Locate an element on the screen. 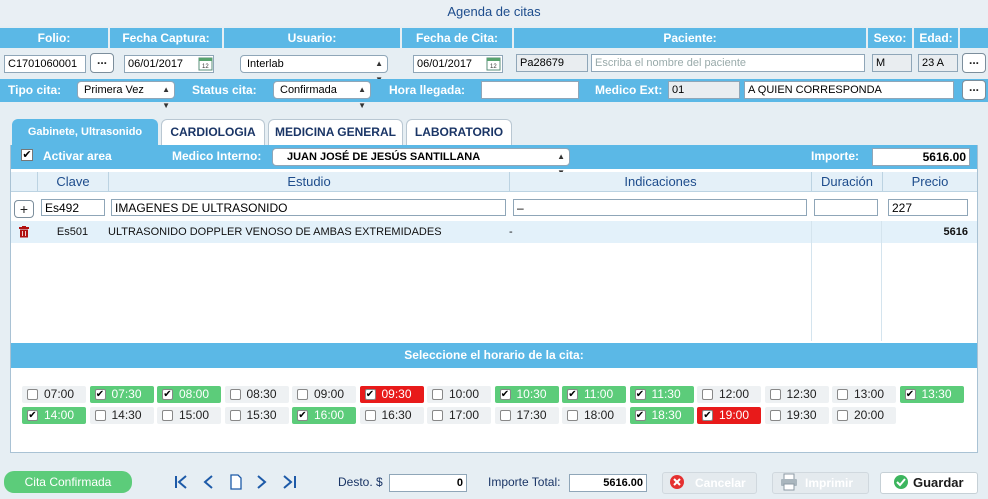 The height and width of the screenshot is (499, 988). folio-label: Folio: is located at coordinates (54, 38).